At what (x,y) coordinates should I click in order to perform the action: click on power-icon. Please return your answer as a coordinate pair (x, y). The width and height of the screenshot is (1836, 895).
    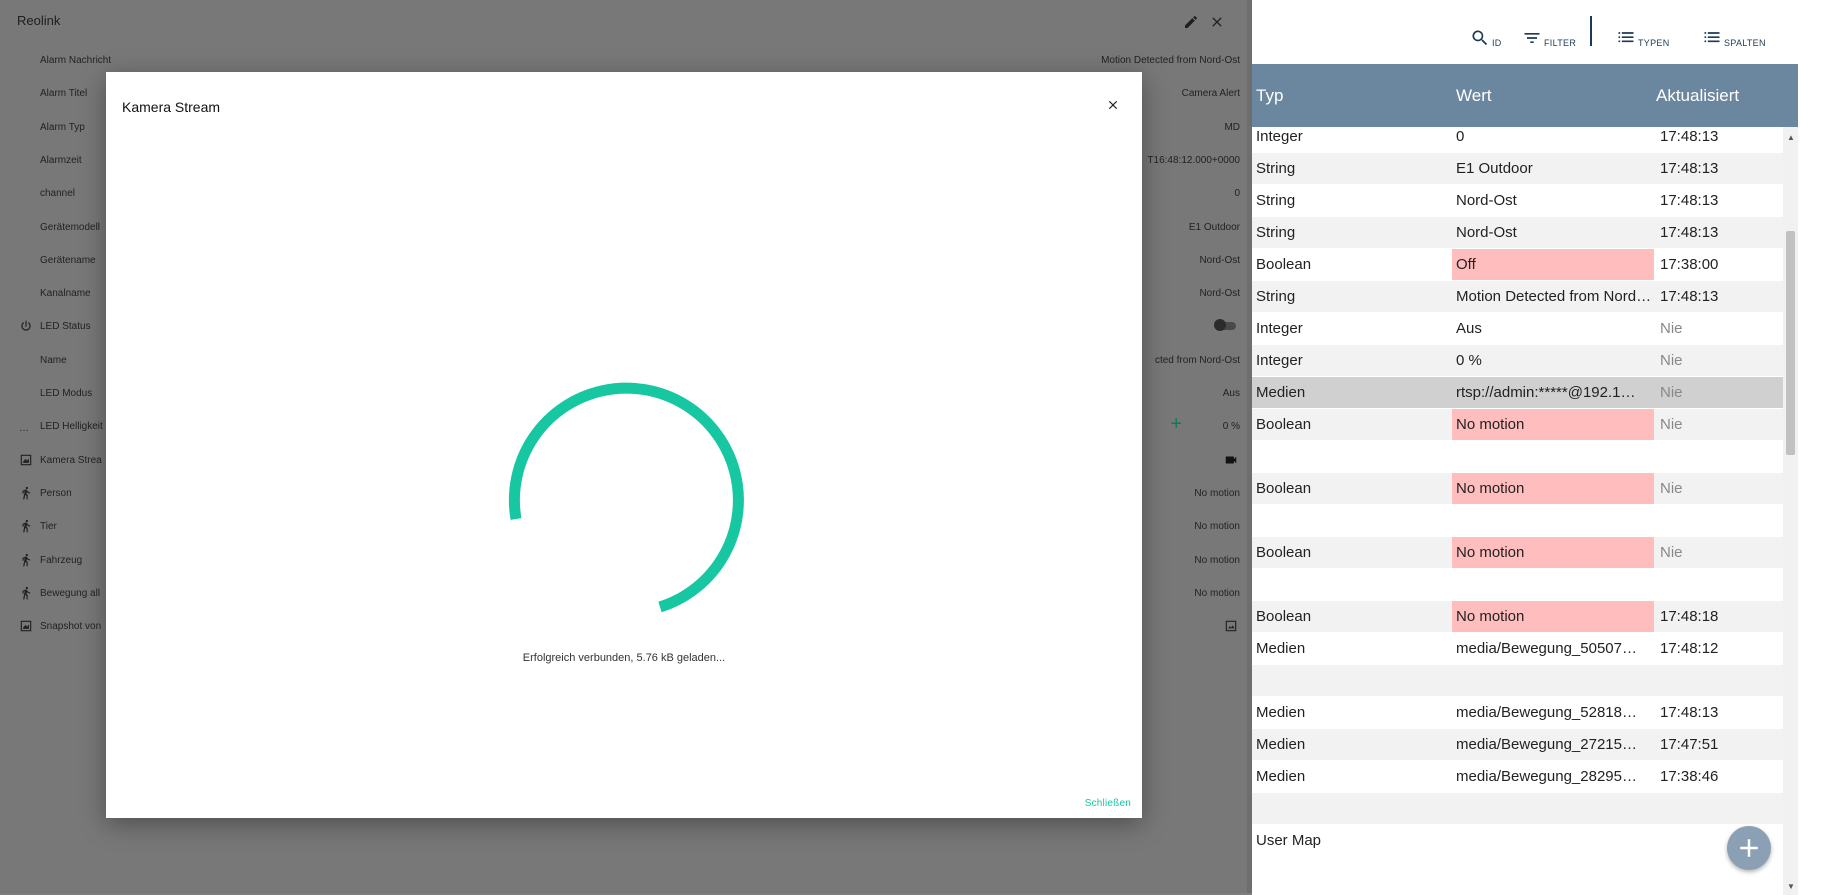
    Looking at the image, I should click on (26, 326).